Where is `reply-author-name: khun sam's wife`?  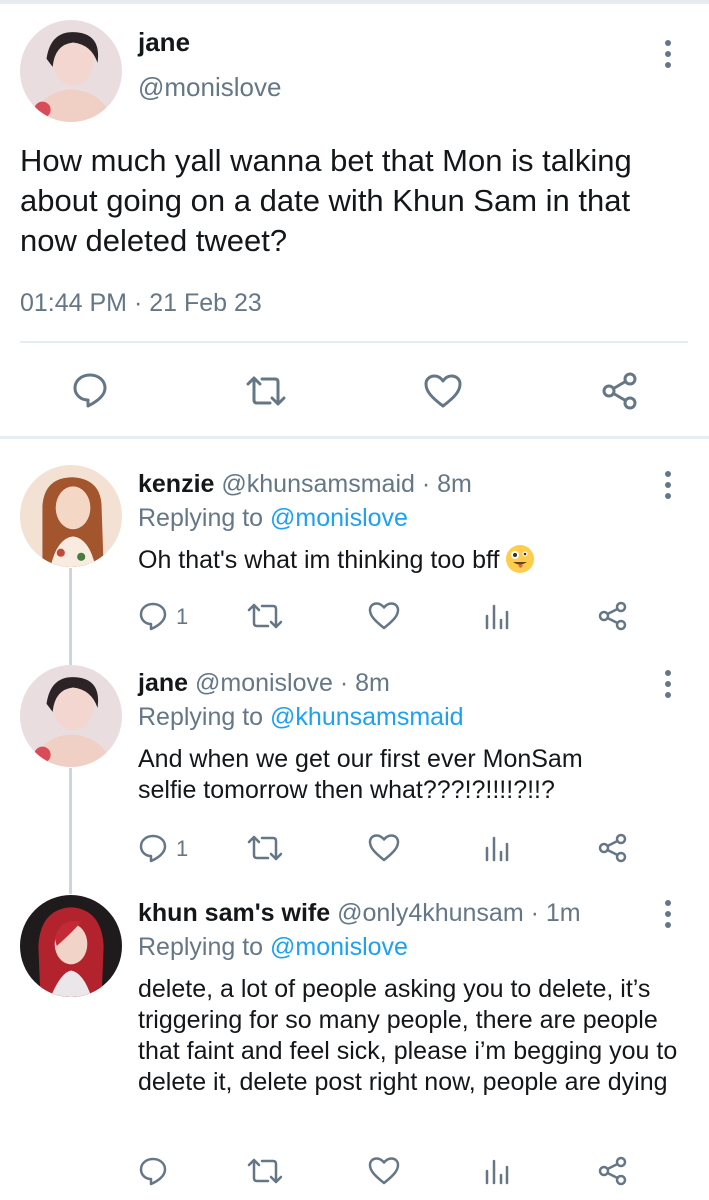
reply-author-name: khun sam's wife is located at coordinates (234, 913).